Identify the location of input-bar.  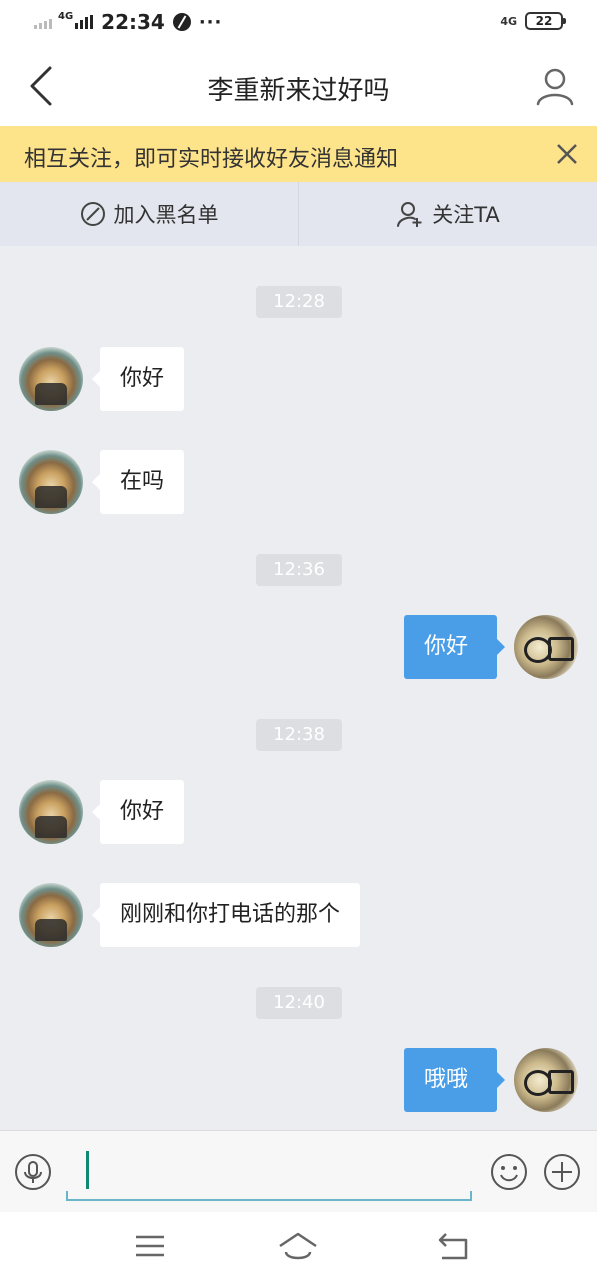
(298, 1171).